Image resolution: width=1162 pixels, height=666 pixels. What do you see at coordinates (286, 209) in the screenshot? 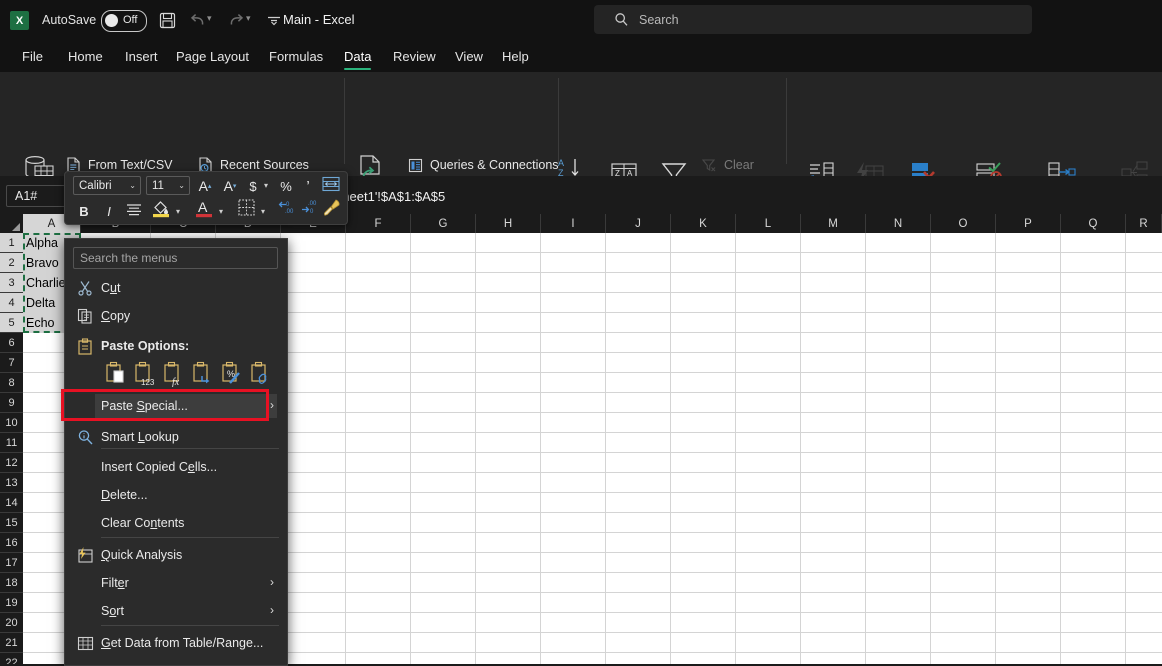
I see `decrease-decimal-button: 0.00` at bounding box center [286, 209].